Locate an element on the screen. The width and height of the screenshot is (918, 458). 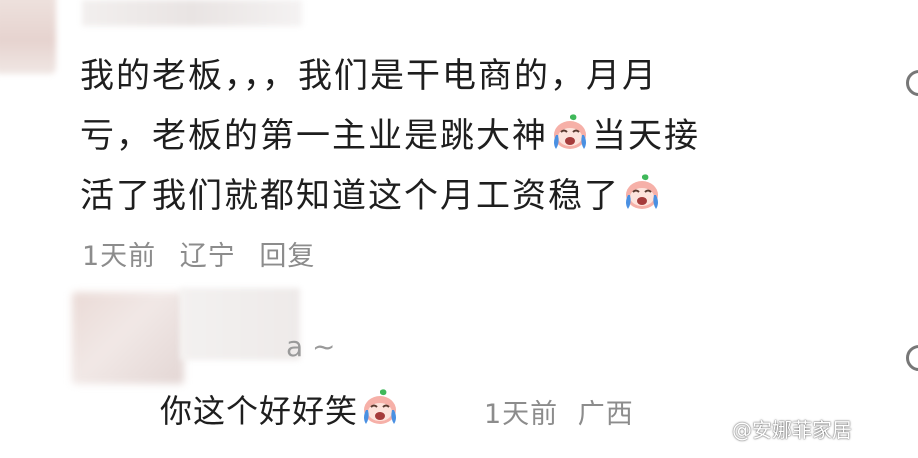
comment-line-1: 我的老板，，，我们是干电商的，月月 is located at coordinates (369, 76).